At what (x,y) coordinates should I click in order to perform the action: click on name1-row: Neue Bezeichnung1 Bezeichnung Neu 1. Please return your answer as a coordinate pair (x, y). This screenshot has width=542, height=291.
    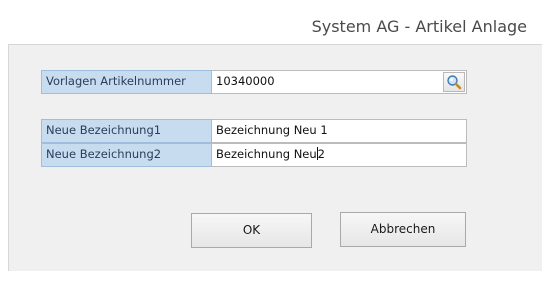
    Looking at the image, I should click on (254, 131).